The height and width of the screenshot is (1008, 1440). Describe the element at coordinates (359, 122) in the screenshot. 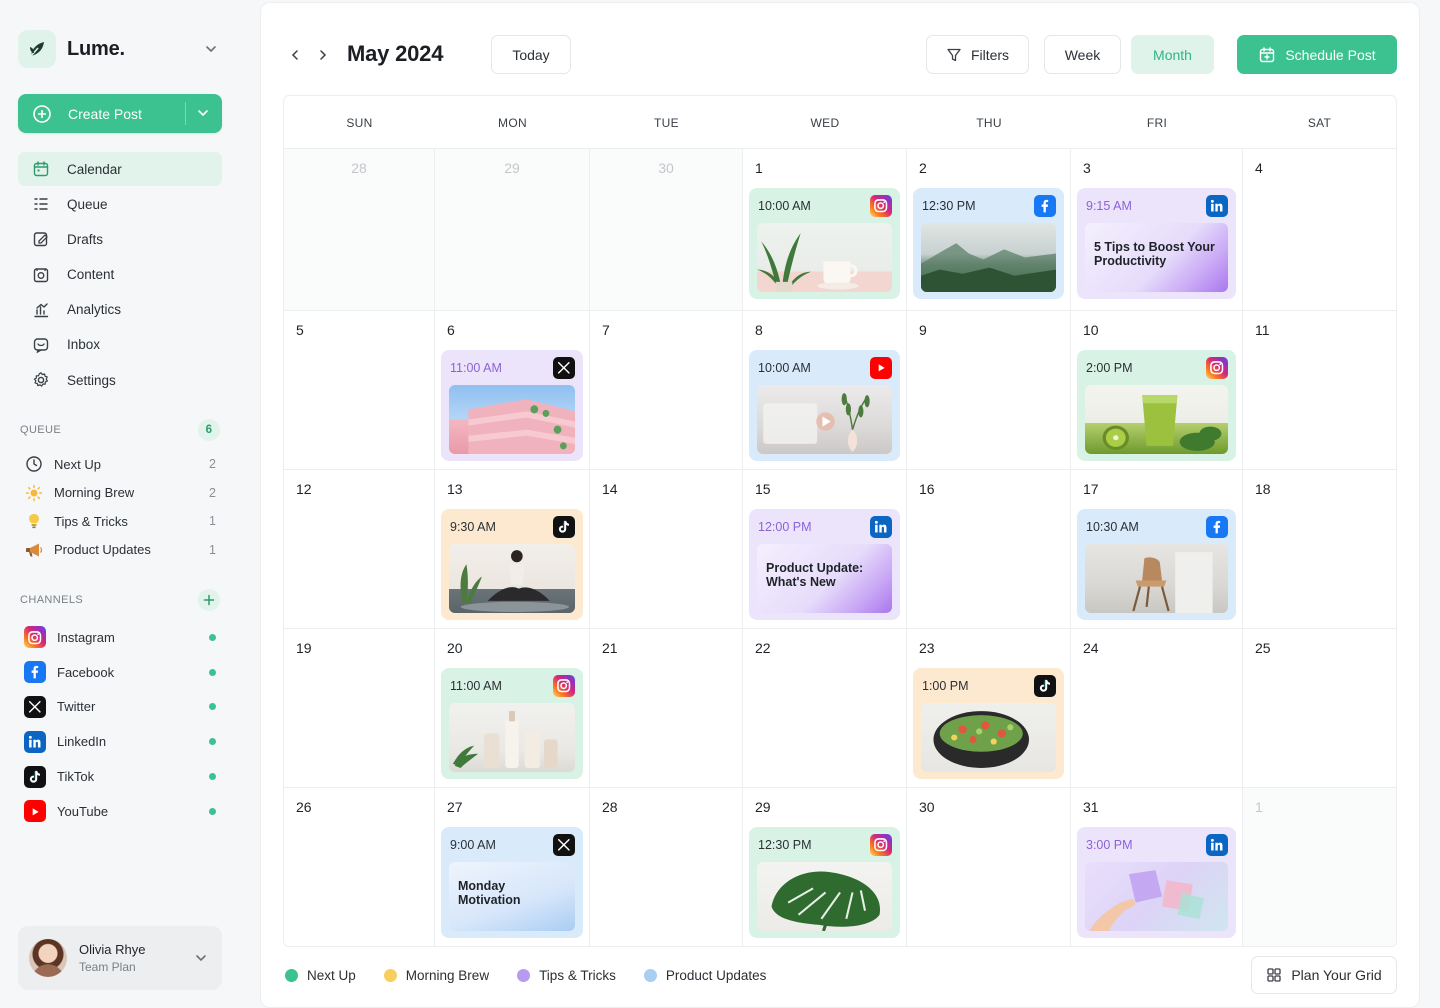

I see `weekday-label: SUN` at that location.